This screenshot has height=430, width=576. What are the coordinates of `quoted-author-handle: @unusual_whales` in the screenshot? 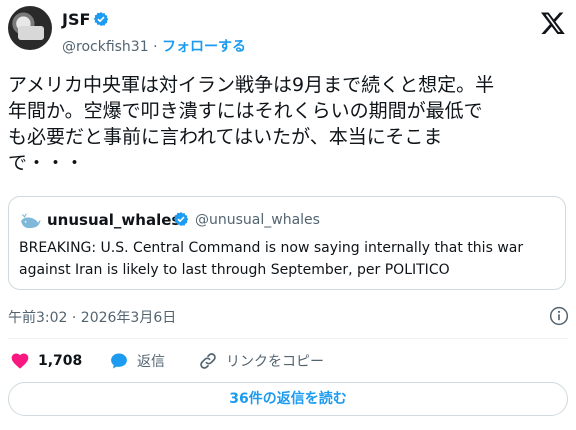 It's located at (257, 220).